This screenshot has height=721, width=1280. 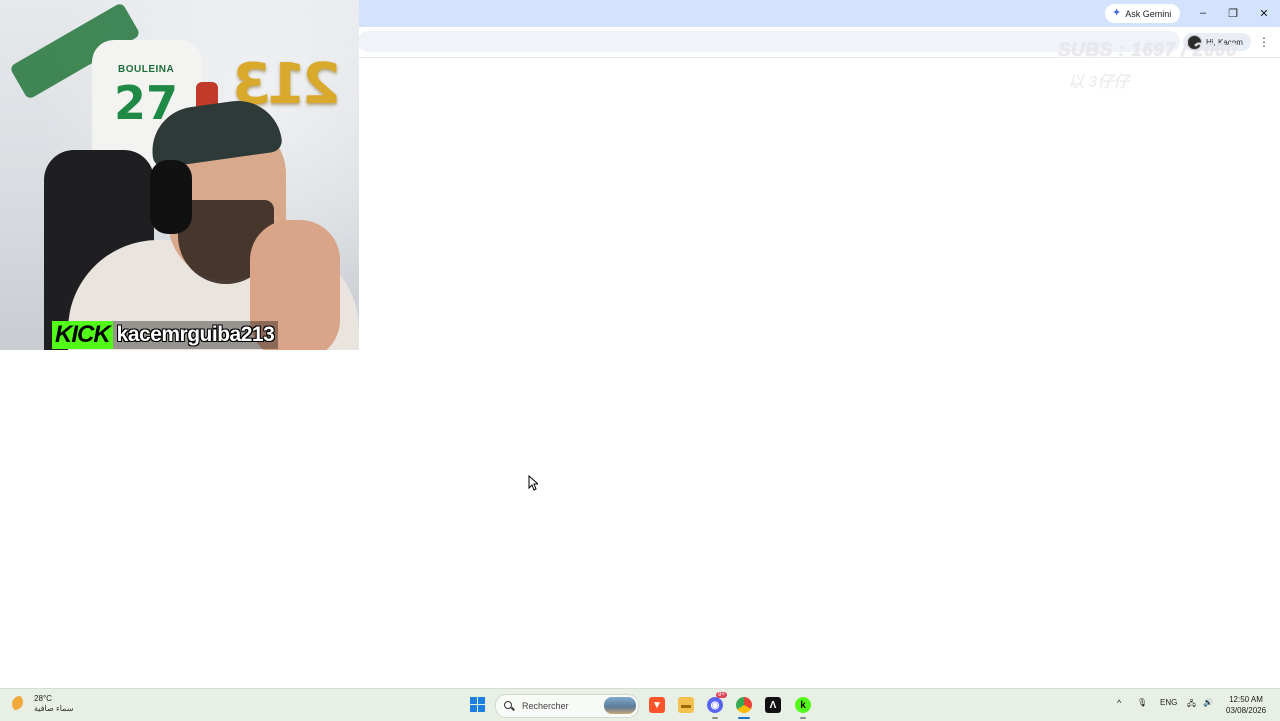 I want to click on channel-name: kacemrguiba213, so click(x=195, y=335).